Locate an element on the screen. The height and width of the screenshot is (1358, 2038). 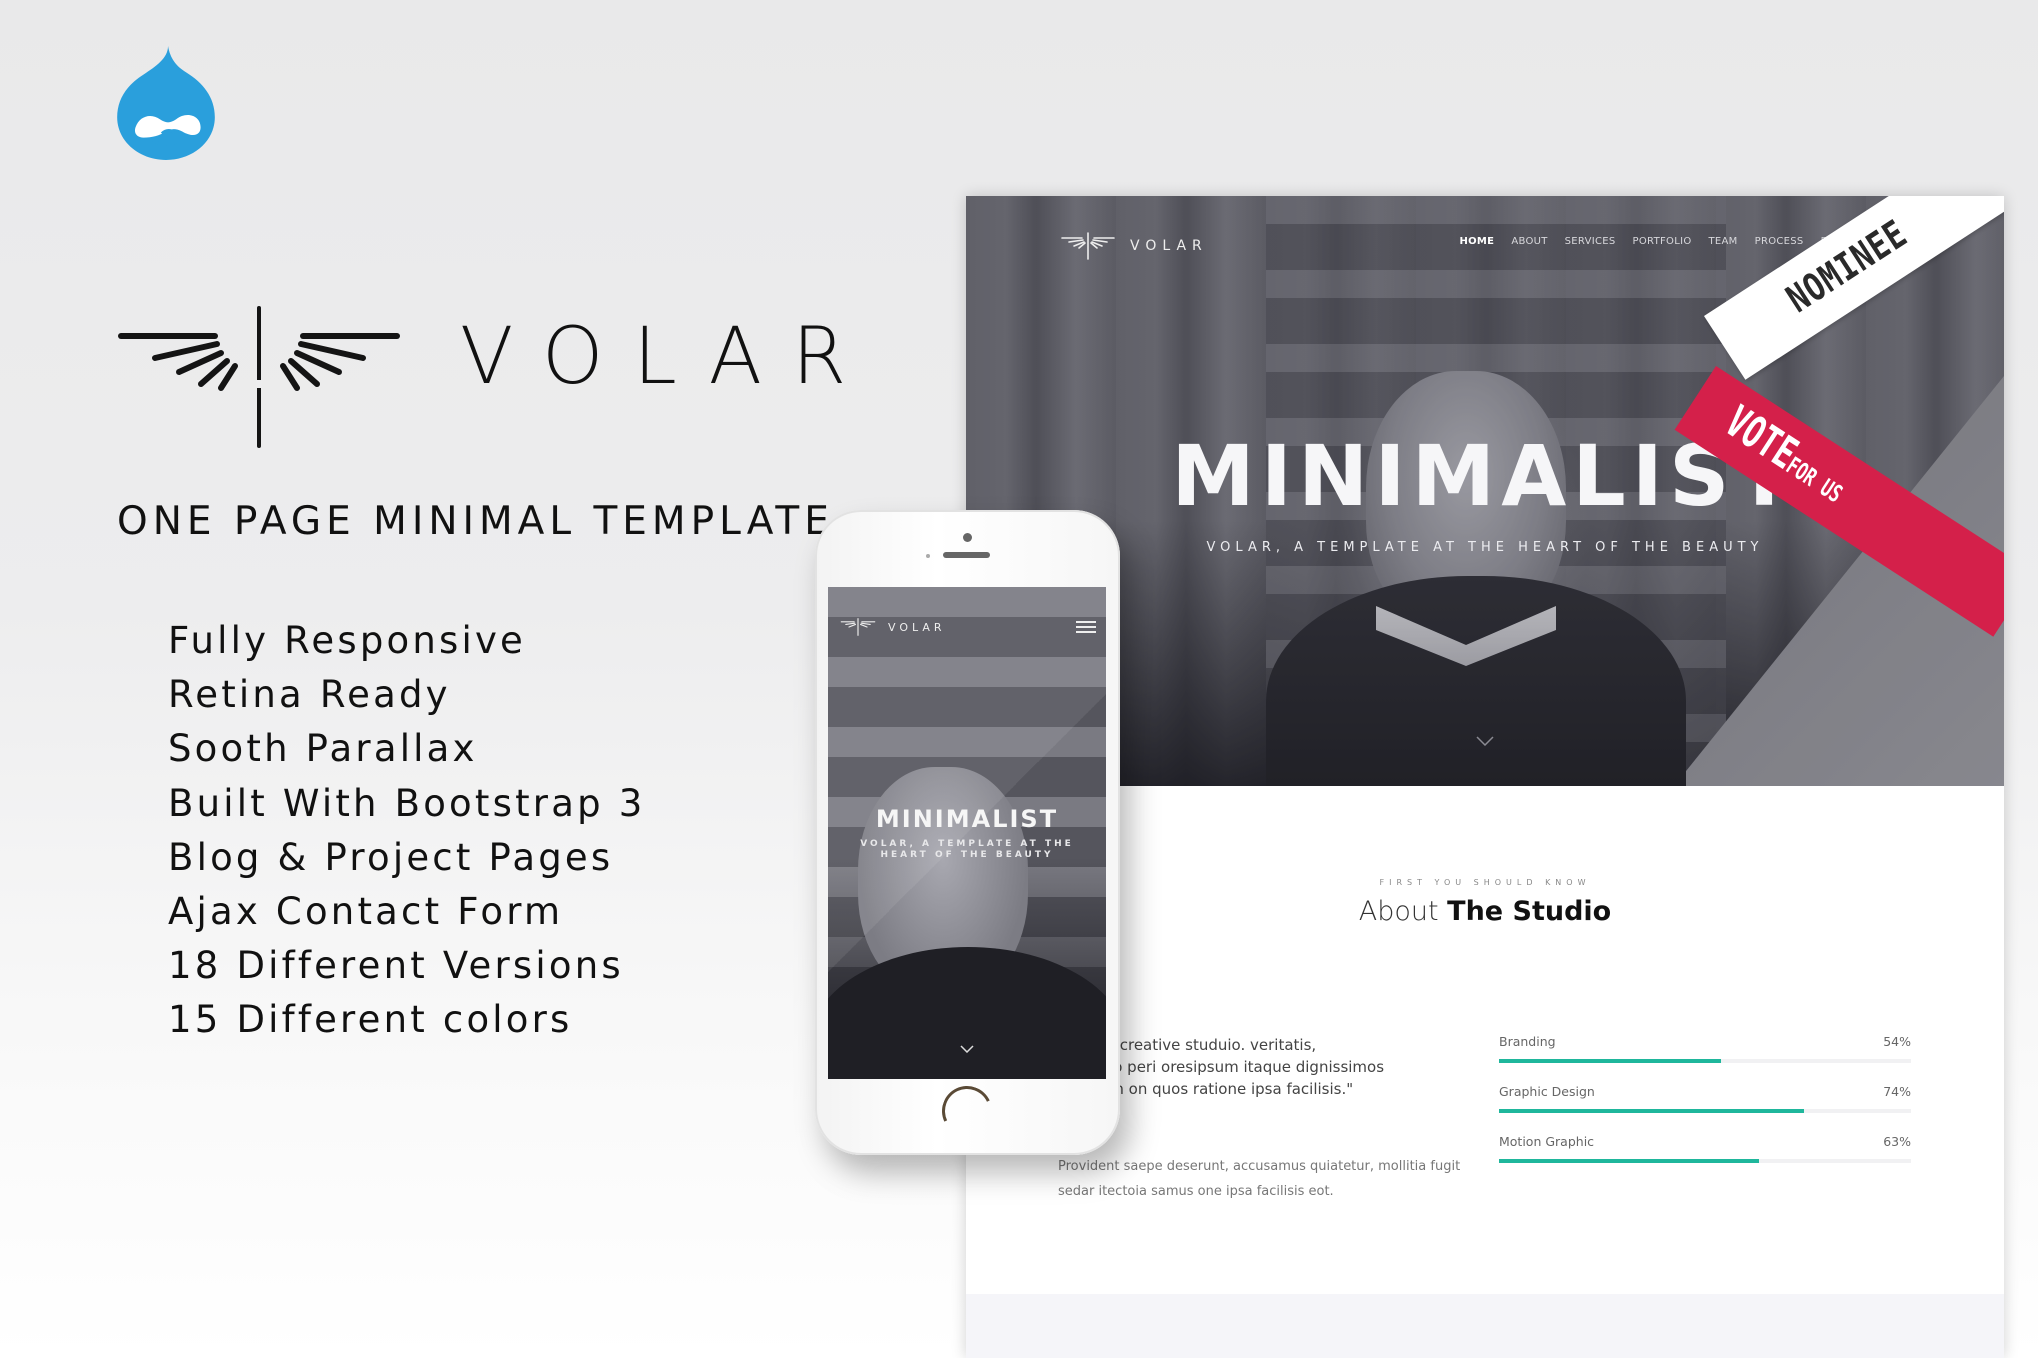
skill-bar: Motion Graphic 63% is located at coordinates (1705, 1159).